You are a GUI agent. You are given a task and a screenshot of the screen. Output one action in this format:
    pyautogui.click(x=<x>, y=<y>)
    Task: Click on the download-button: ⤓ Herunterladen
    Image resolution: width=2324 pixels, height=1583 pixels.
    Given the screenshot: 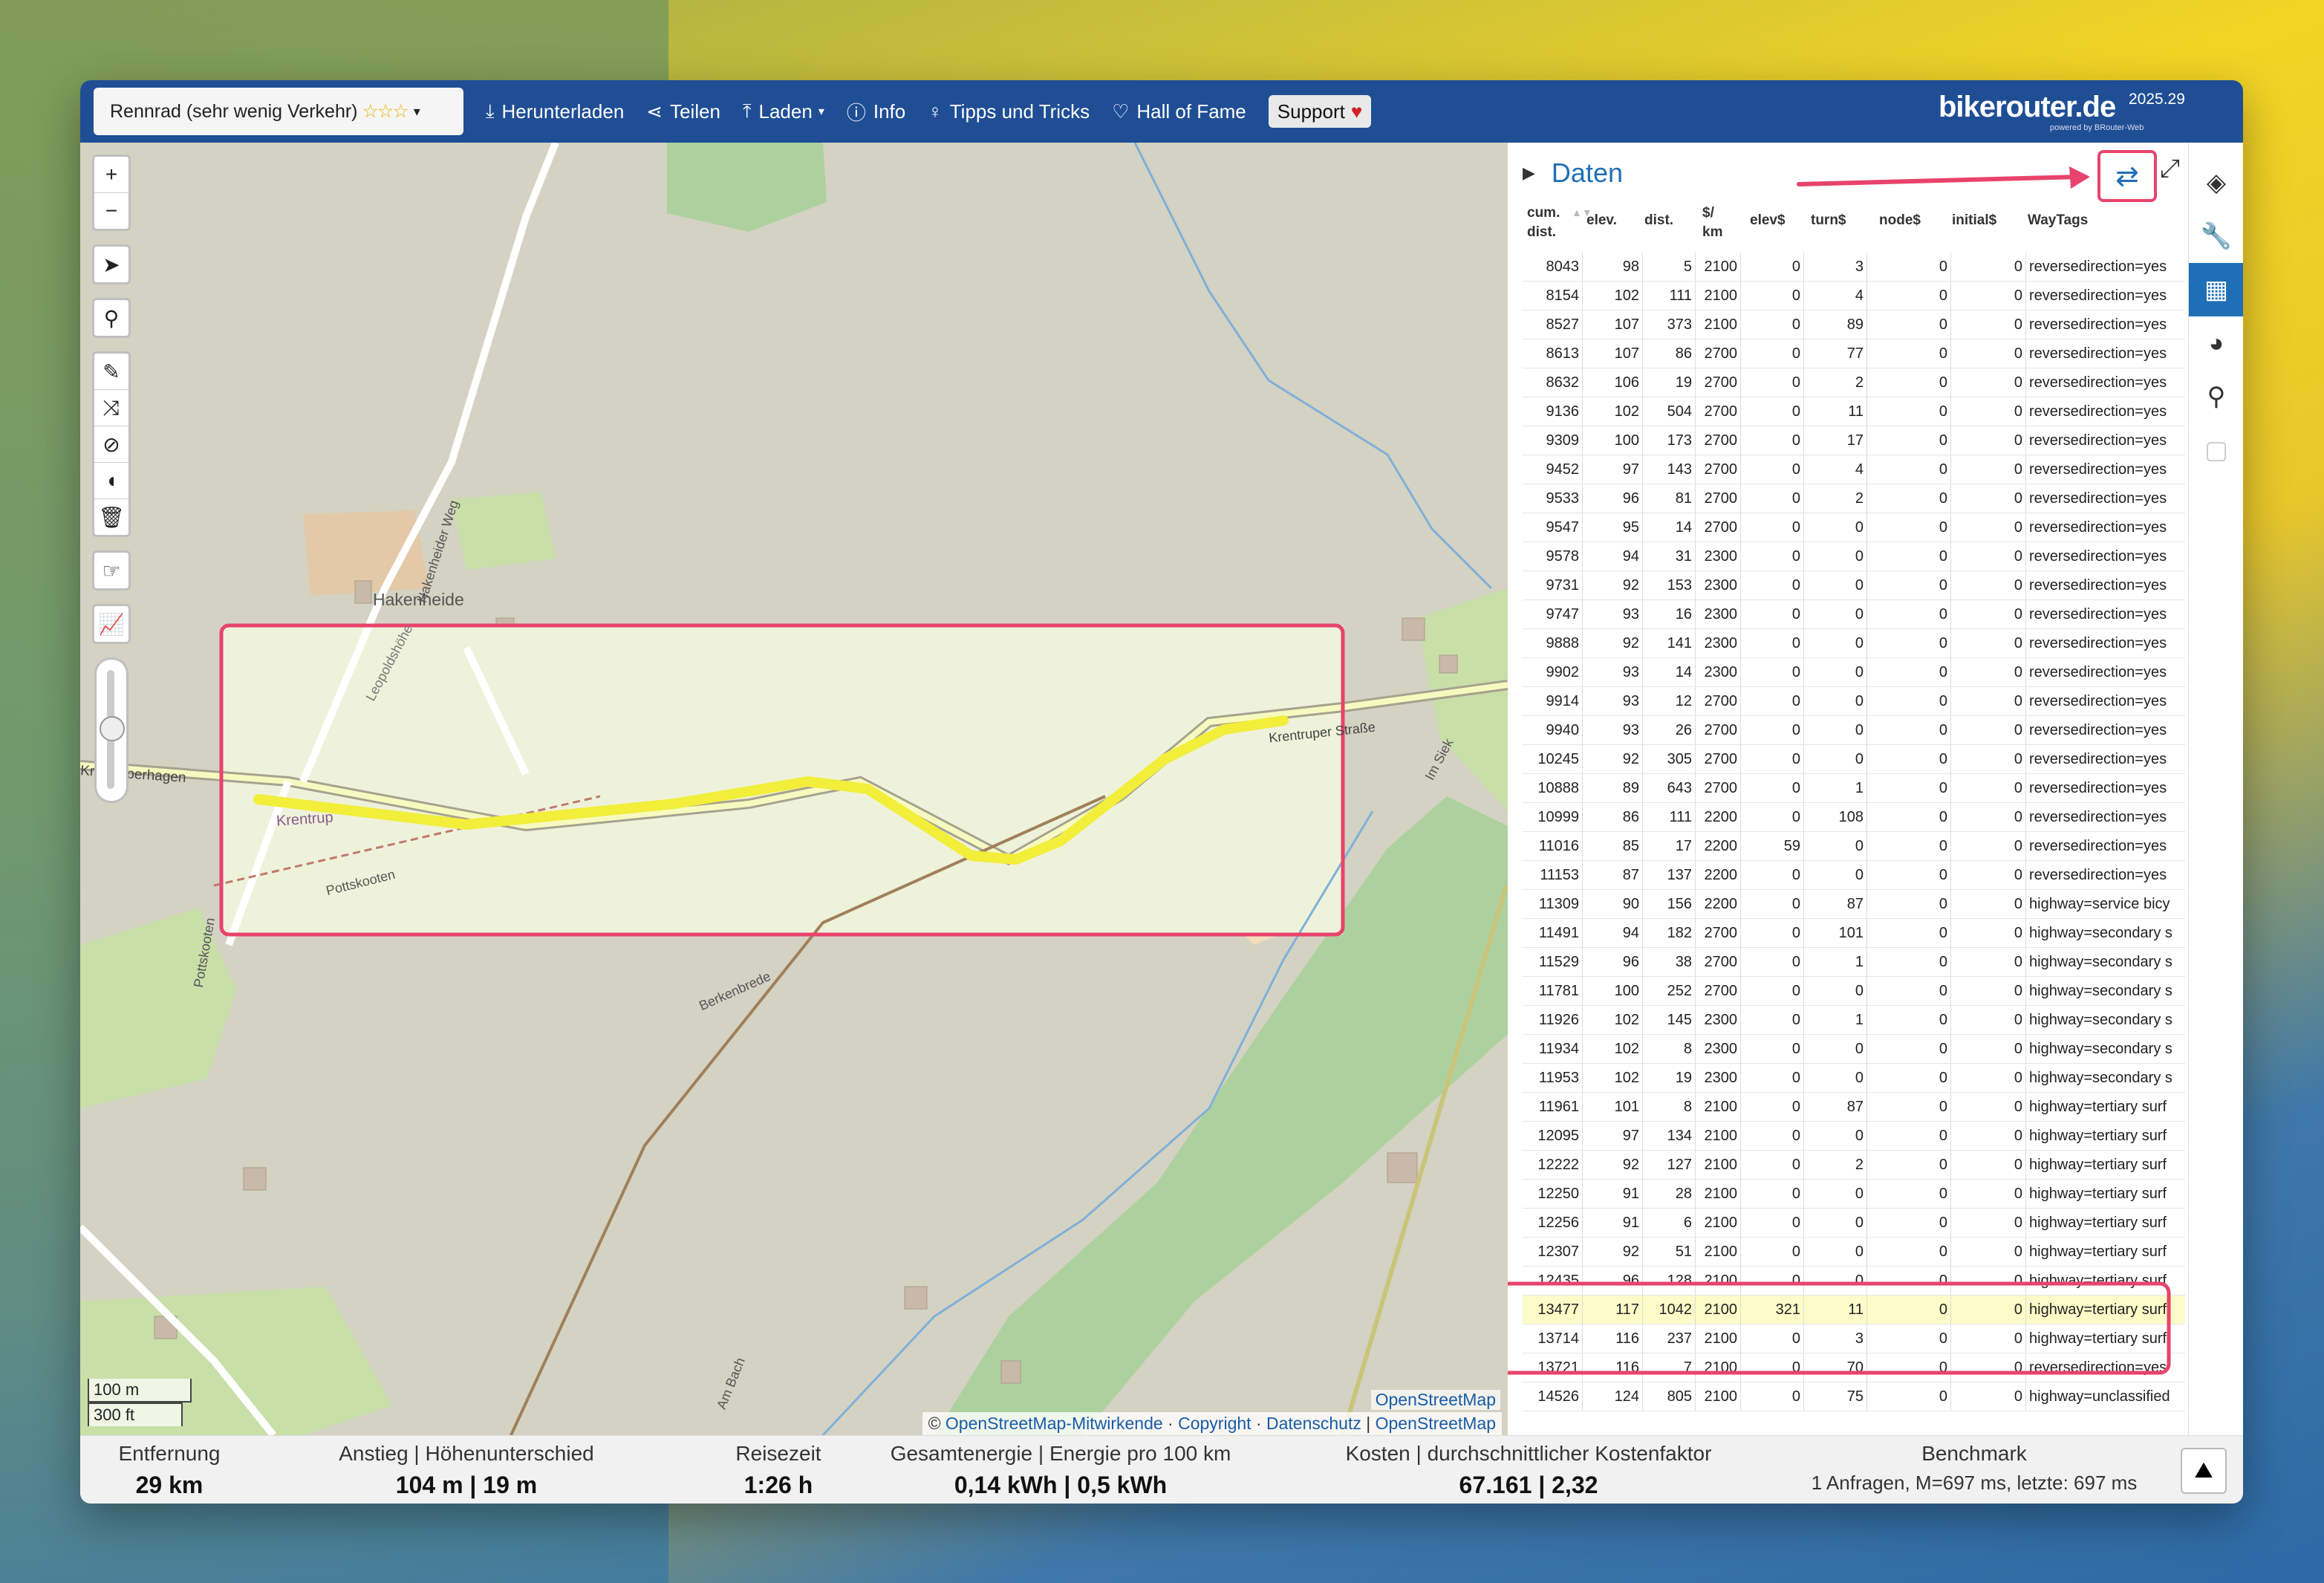 What is the action you would take?
    pyautogui.click(x=555, y=112)
    